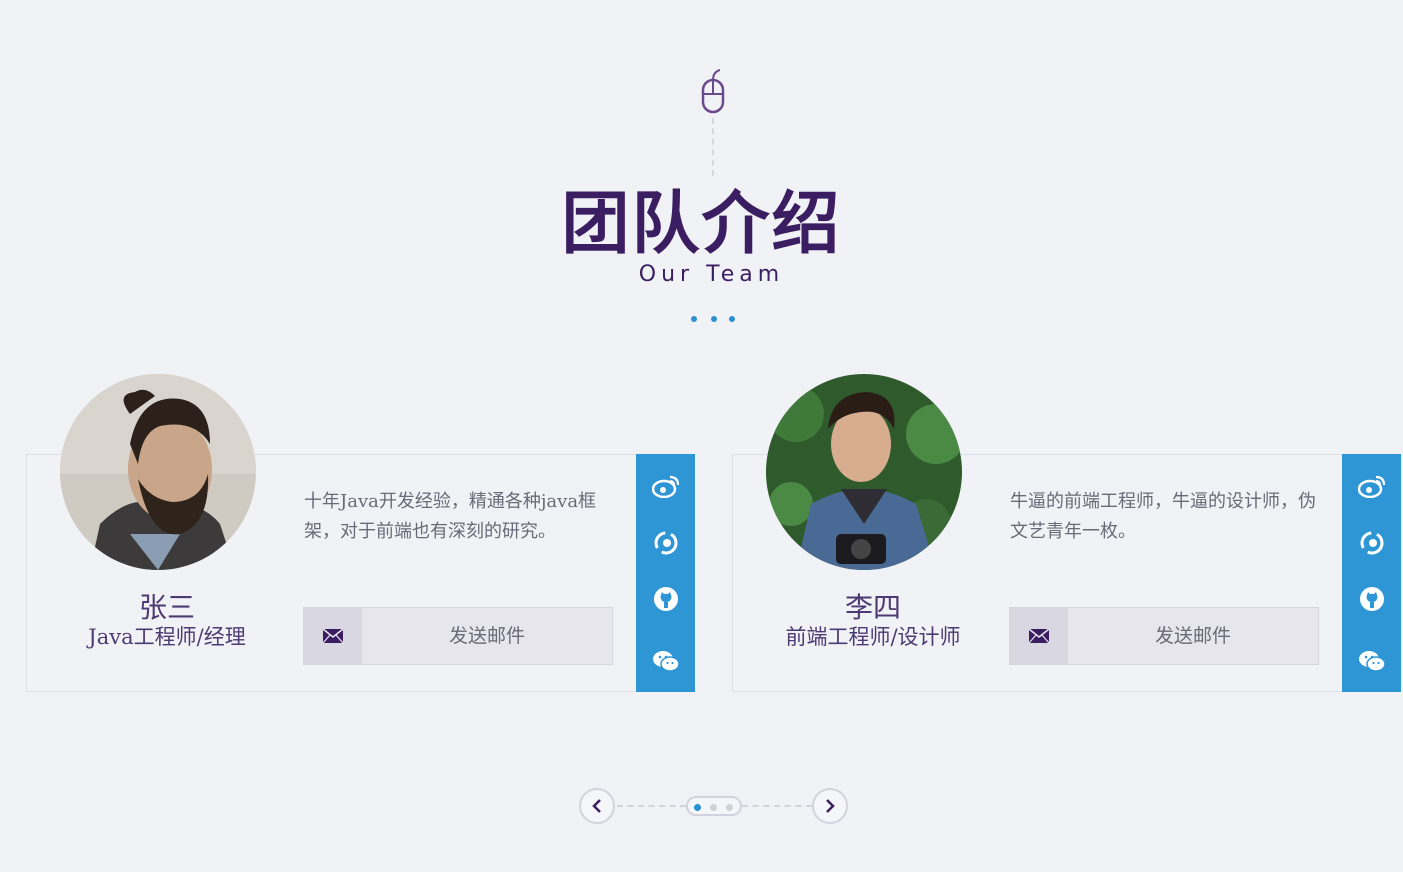 This screenshot has height=872, width=1403. What do you see at coordinates (713, 91) in the screenshot?
I see `mouse-icon` at bounding box center [713, 91].